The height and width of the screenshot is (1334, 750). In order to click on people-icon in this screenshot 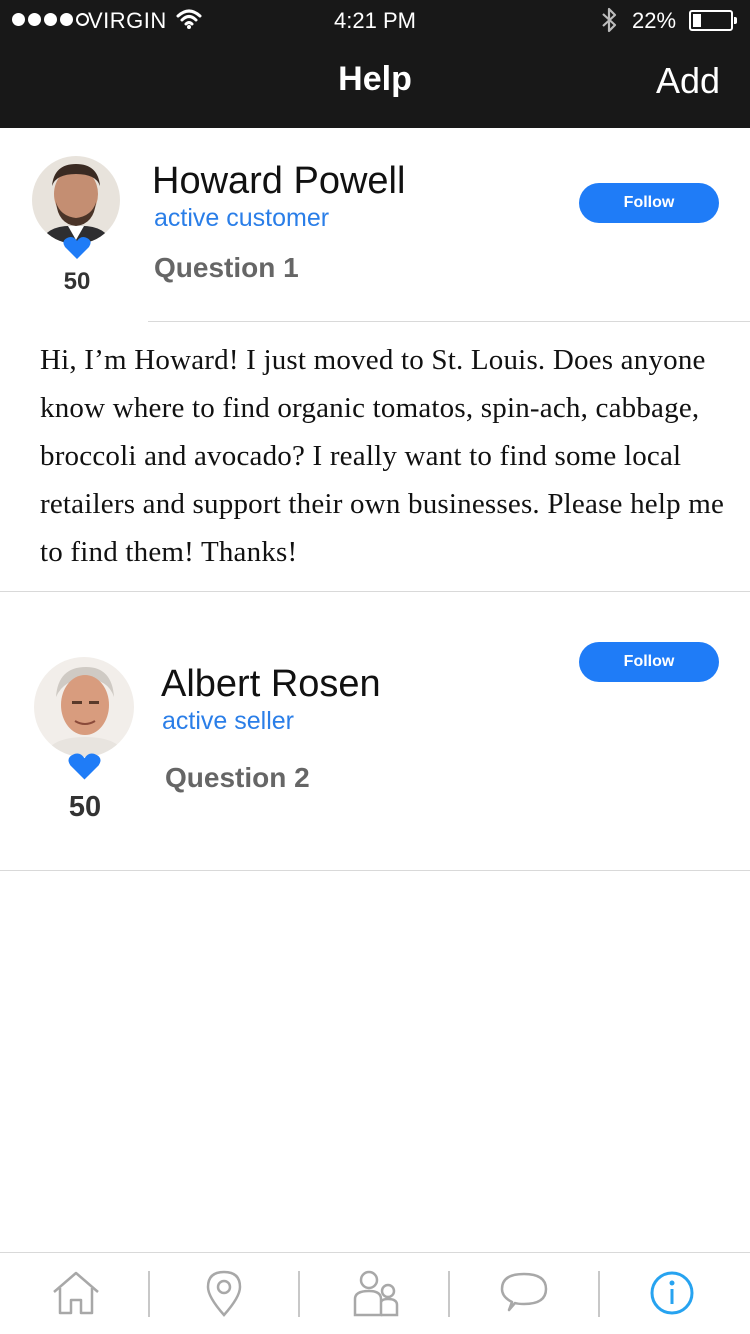, I will do `click(376, 1295)`.